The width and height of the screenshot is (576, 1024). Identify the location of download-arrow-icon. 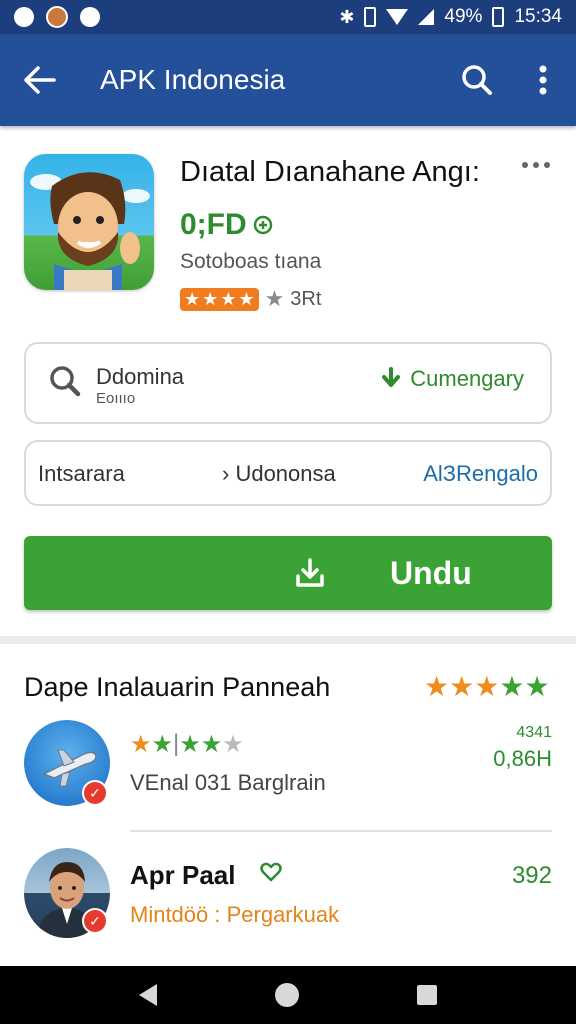
(391, 377).